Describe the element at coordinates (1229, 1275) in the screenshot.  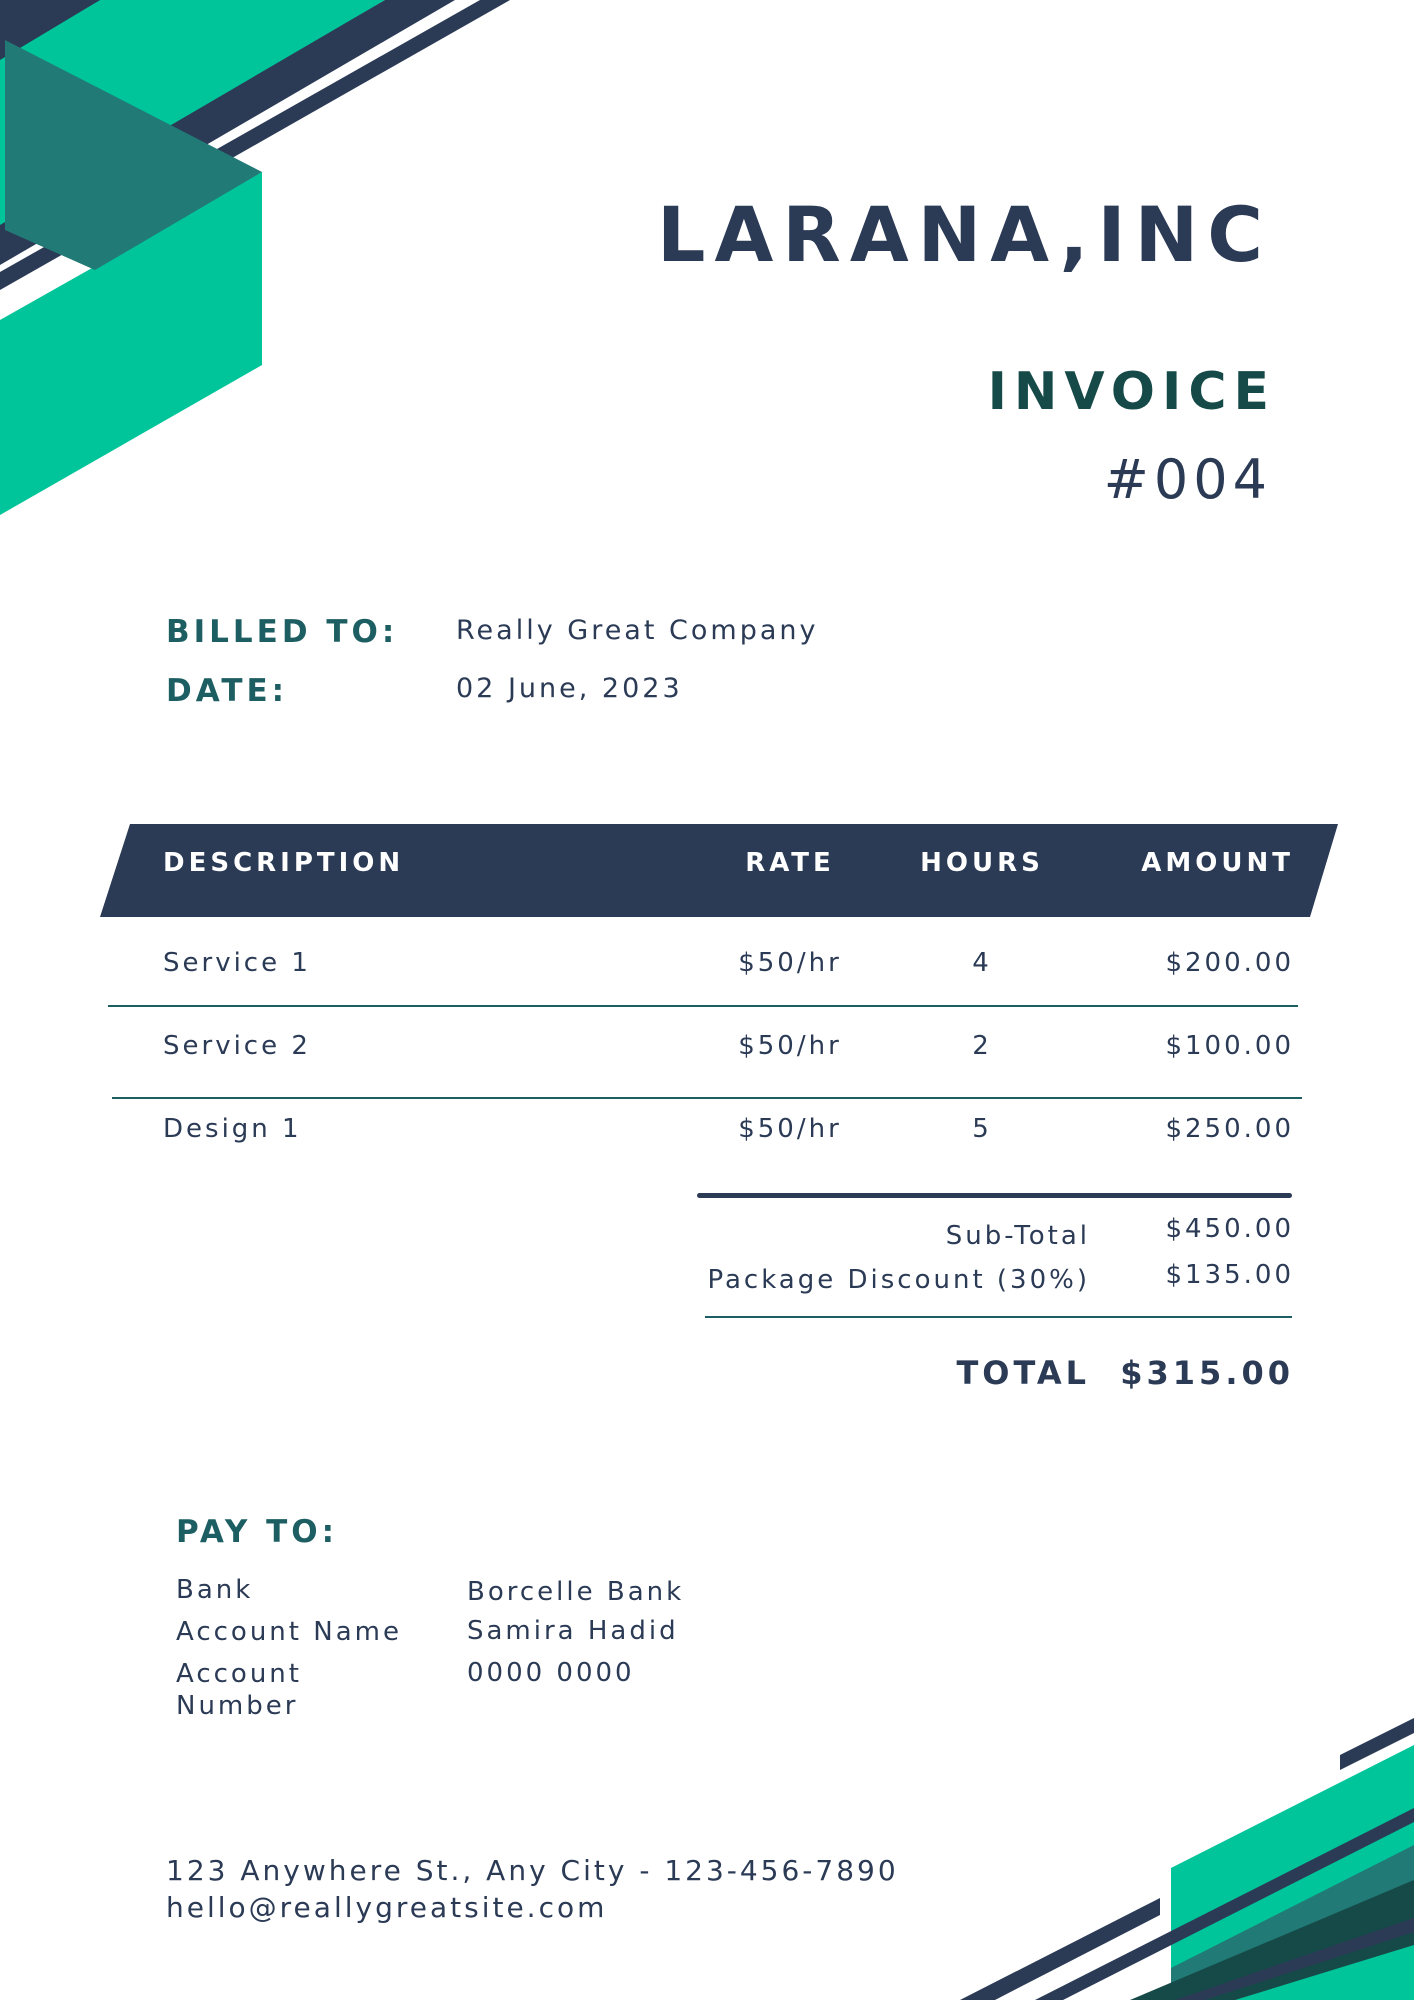
I see `discount-value: $135.00` at that location.